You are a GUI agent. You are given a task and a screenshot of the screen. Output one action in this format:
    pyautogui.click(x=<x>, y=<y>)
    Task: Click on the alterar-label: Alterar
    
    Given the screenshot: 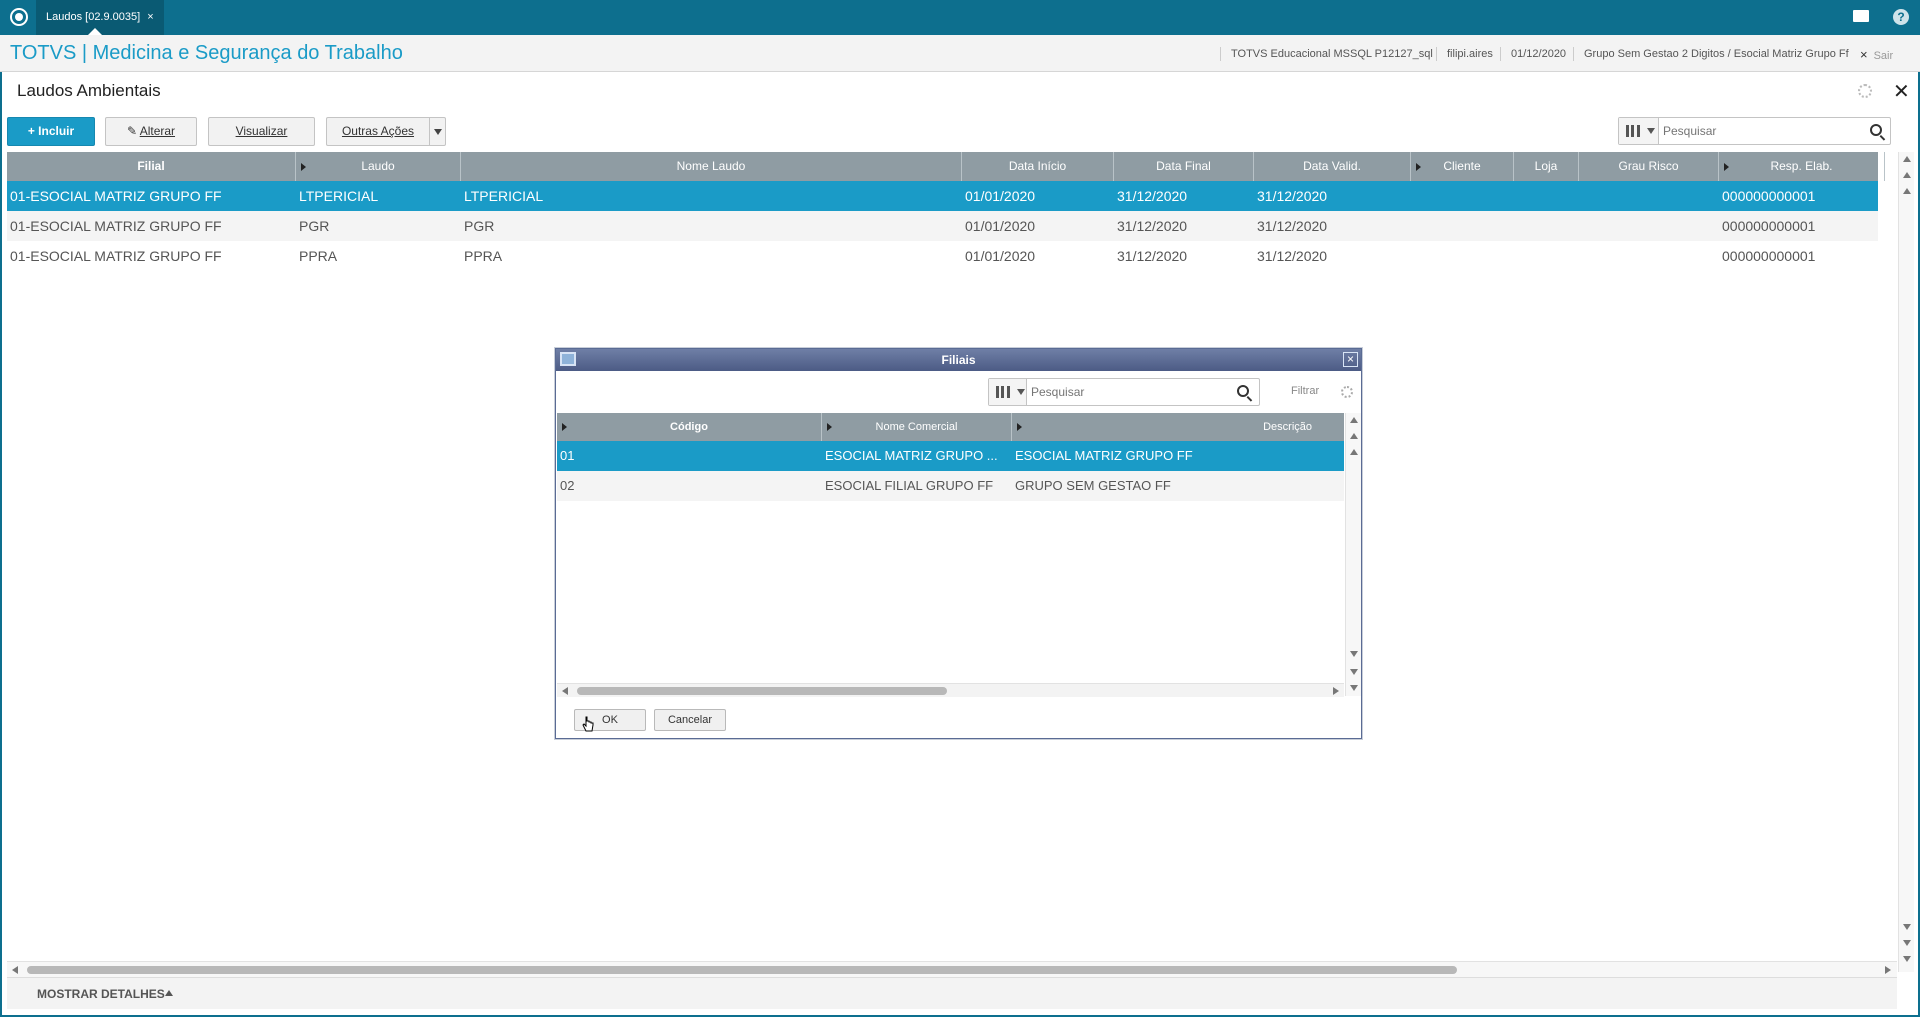 What is the action you would take?
    pyautogui.click(x=157, y=131)
    